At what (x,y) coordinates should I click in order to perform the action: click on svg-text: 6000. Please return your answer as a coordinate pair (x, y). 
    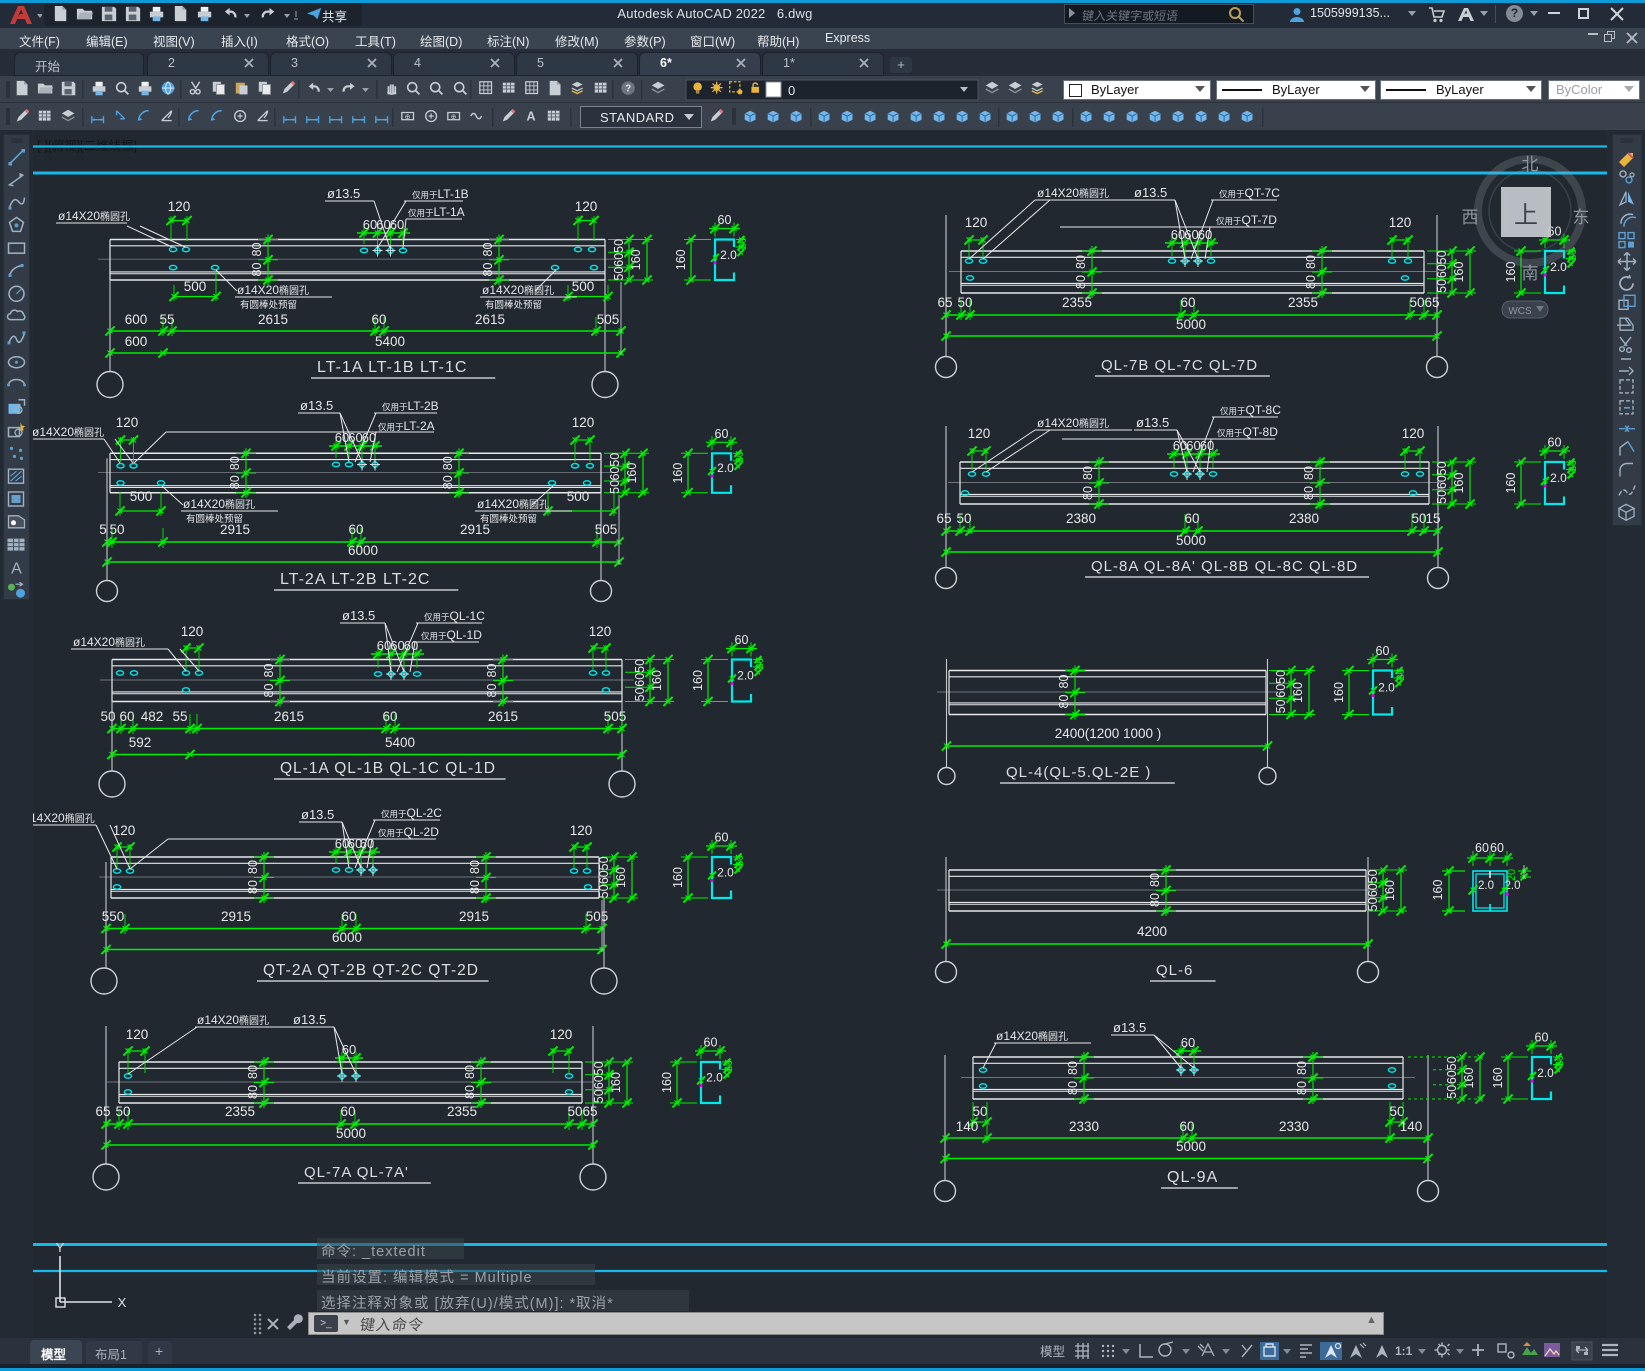
    Looking at the image, I should click on (363, 550).